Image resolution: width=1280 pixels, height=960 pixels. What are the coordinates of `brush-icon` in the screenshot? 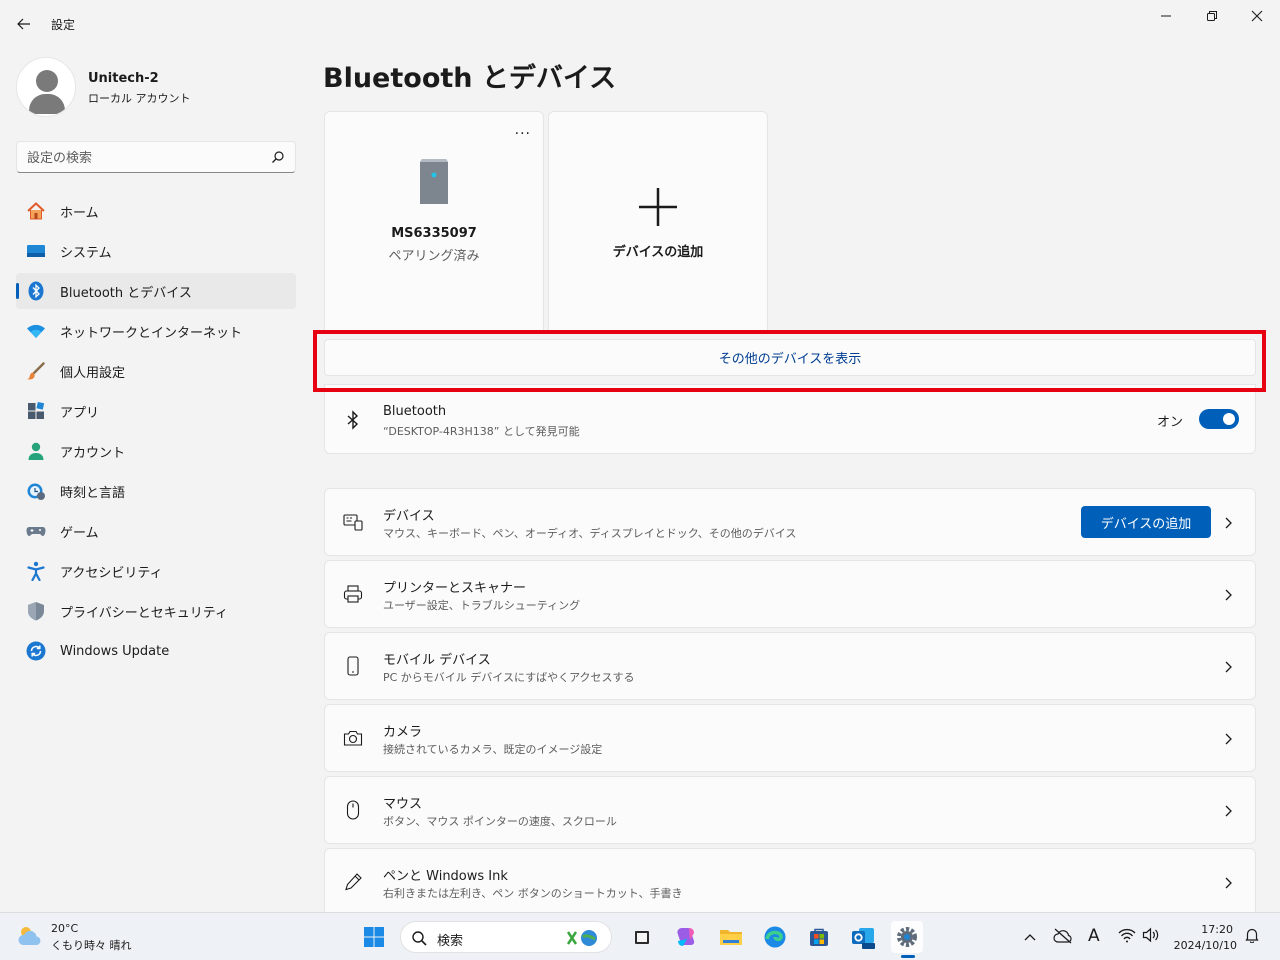 It's located at (36, 371).